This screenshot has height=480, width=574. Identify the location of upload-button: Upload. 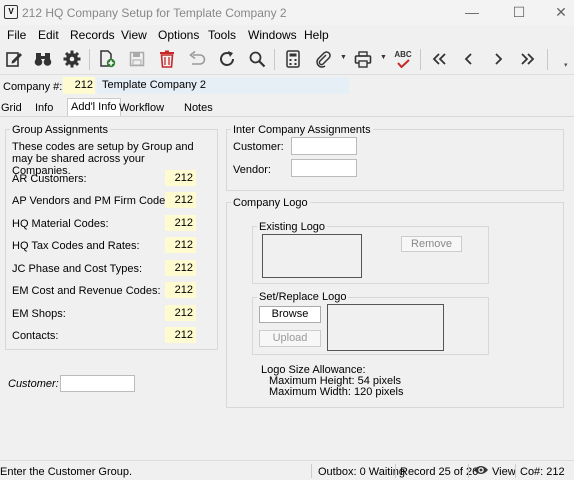
(290, 338).